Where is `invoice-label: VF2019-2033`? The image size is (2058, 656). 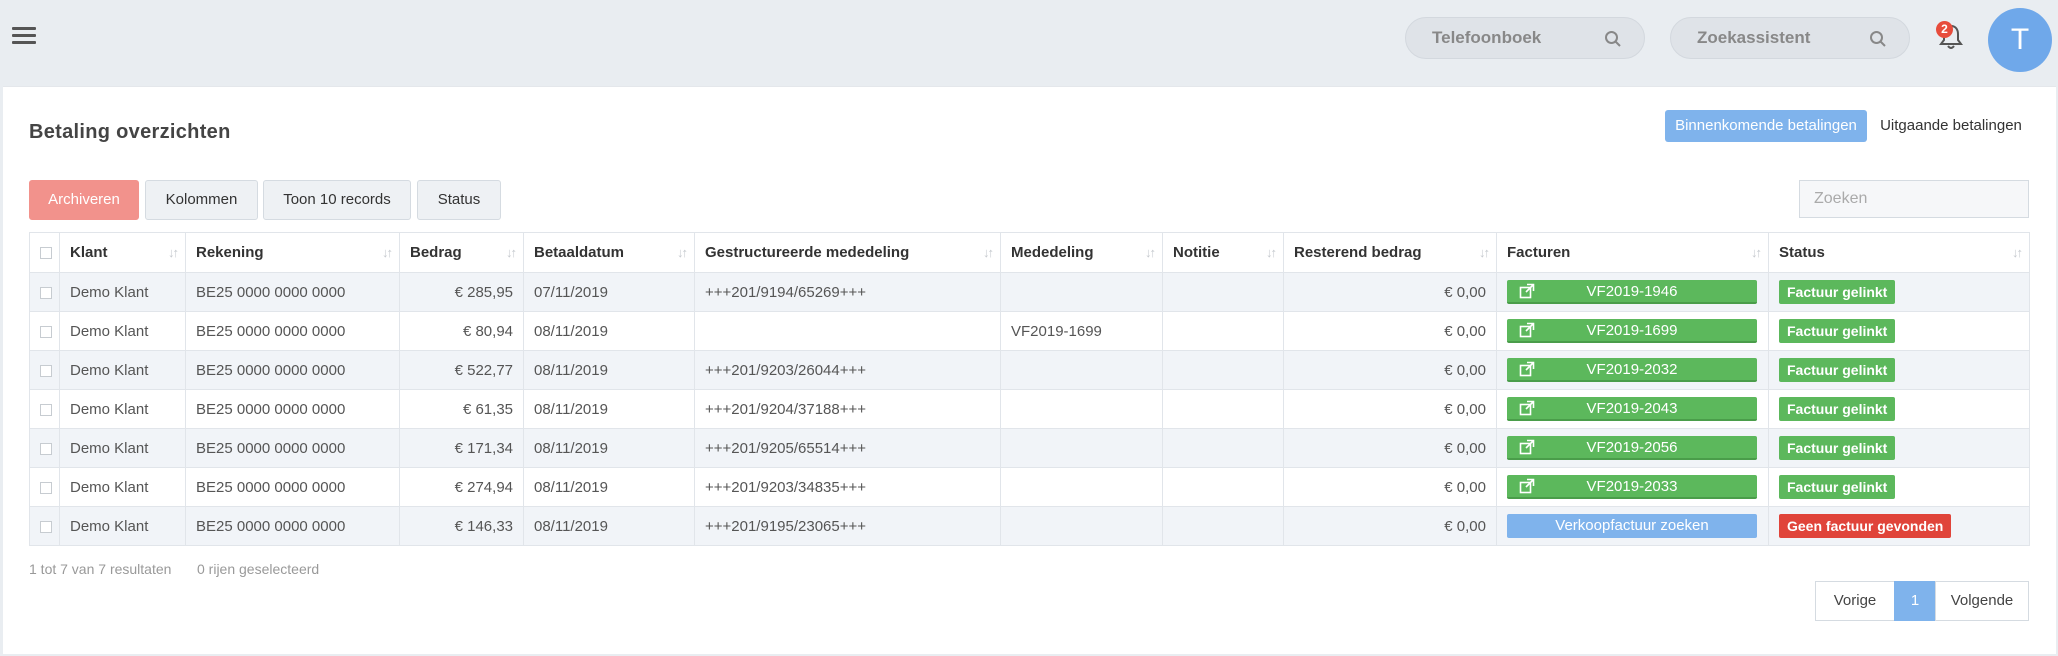
invoice-label: VF2019-2033 is located at coordinates (1632, 486).